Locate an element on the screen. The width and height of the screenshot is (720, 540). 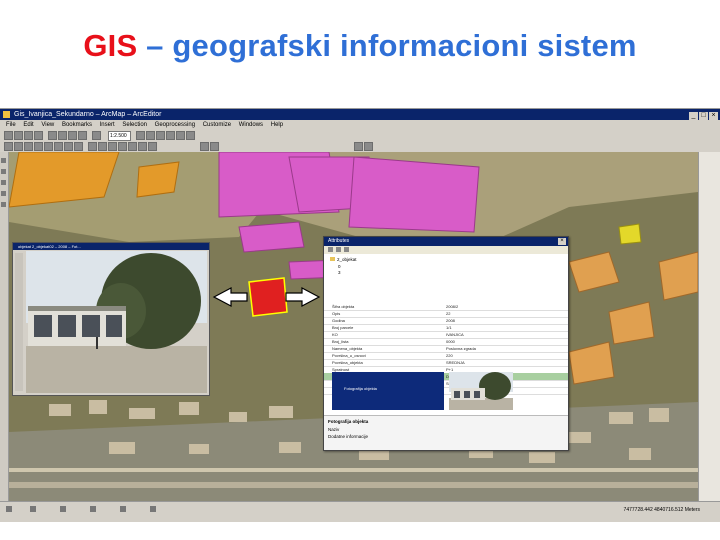
menu-bookmarks: Bookmarks is located at coordinates (77, 125).